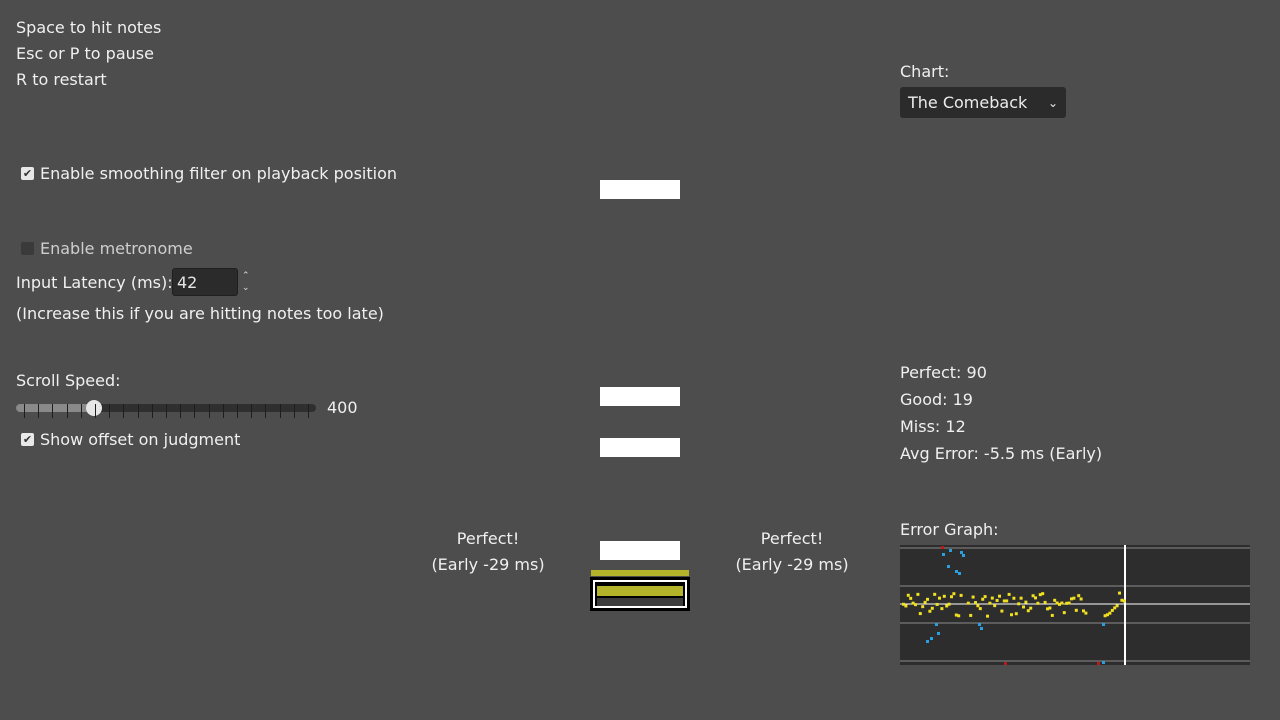  What do you see at coordinates (205, 282) in the screenshot?
I see `latency-input: 42` at bounding box center [205, 282].